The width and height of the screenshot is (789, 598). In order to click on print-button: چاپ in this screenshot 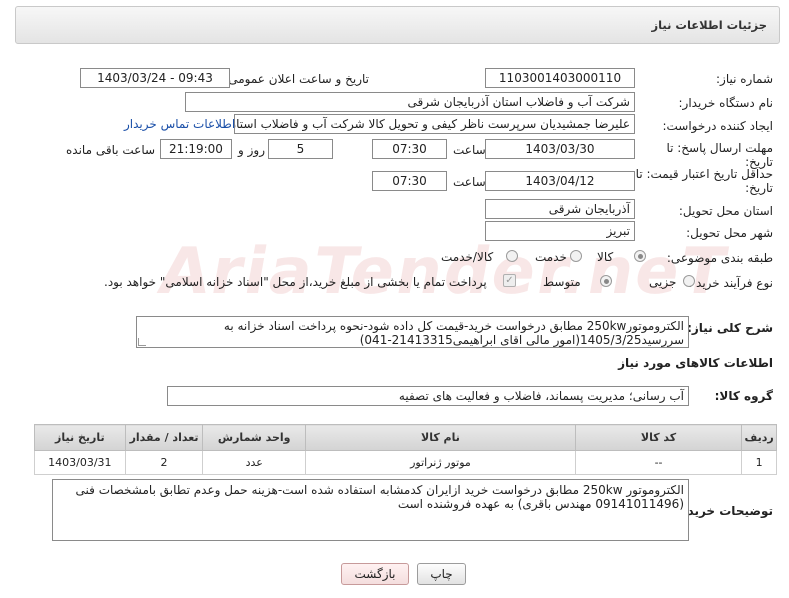, I will do `click(441, 574)`.